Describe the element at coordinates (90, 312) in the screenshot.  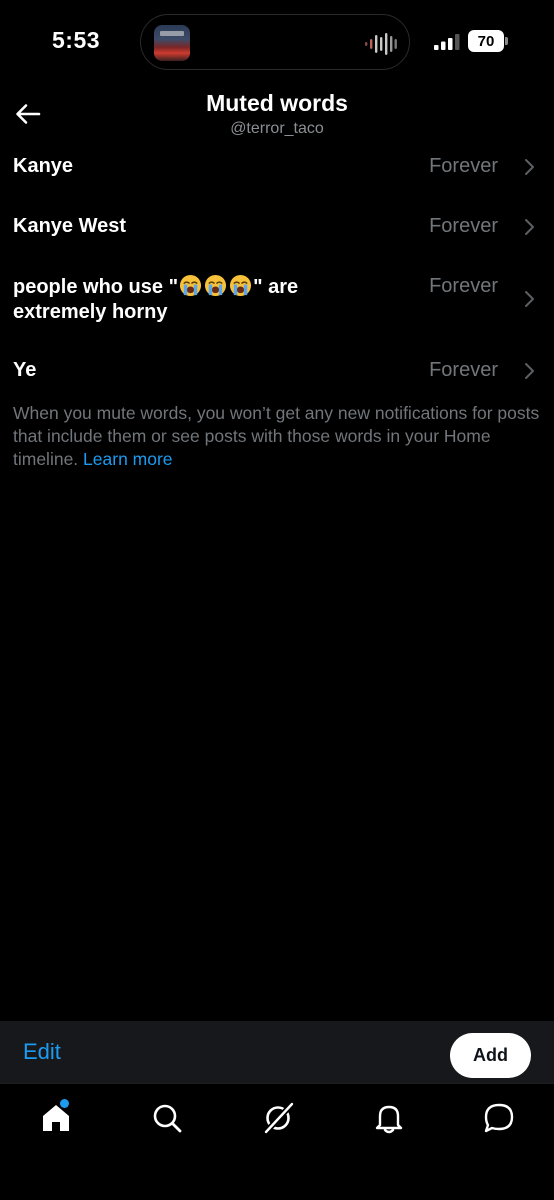
I see `muted-word-part: extremely horny` at that location.